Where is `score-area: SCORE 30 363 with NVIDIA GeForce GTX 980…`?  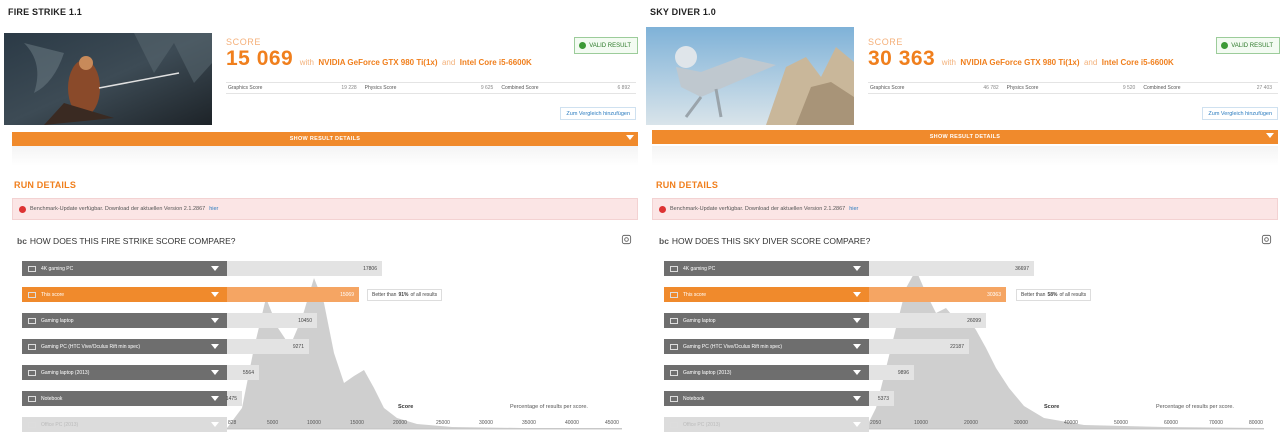
score-area: SCORE 30 363 with NVIDIA GeForce GTX 980… is located at coordinates (1074, 82).